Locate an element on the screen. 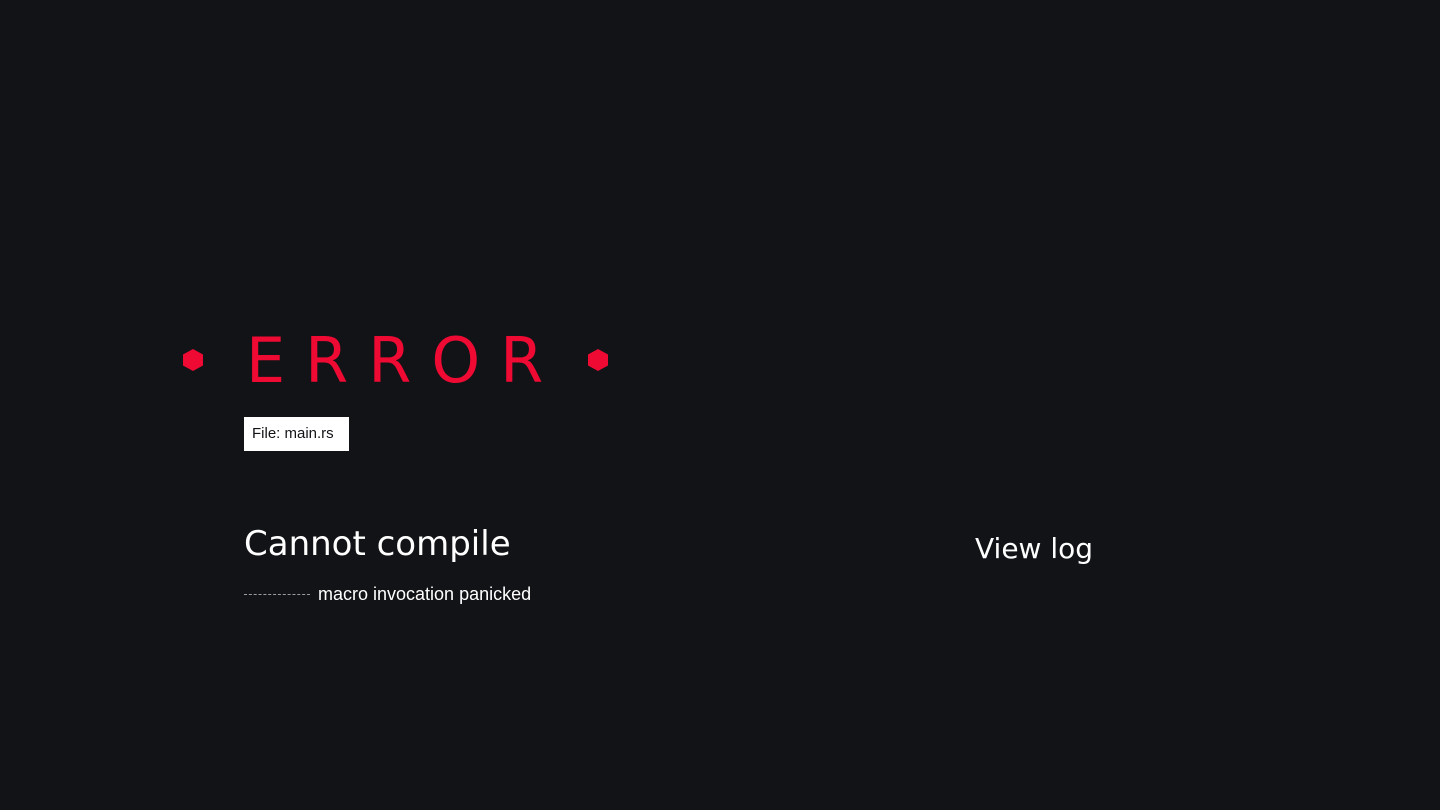  file-badge: File: main.rs is located at coordinates (296, 434).